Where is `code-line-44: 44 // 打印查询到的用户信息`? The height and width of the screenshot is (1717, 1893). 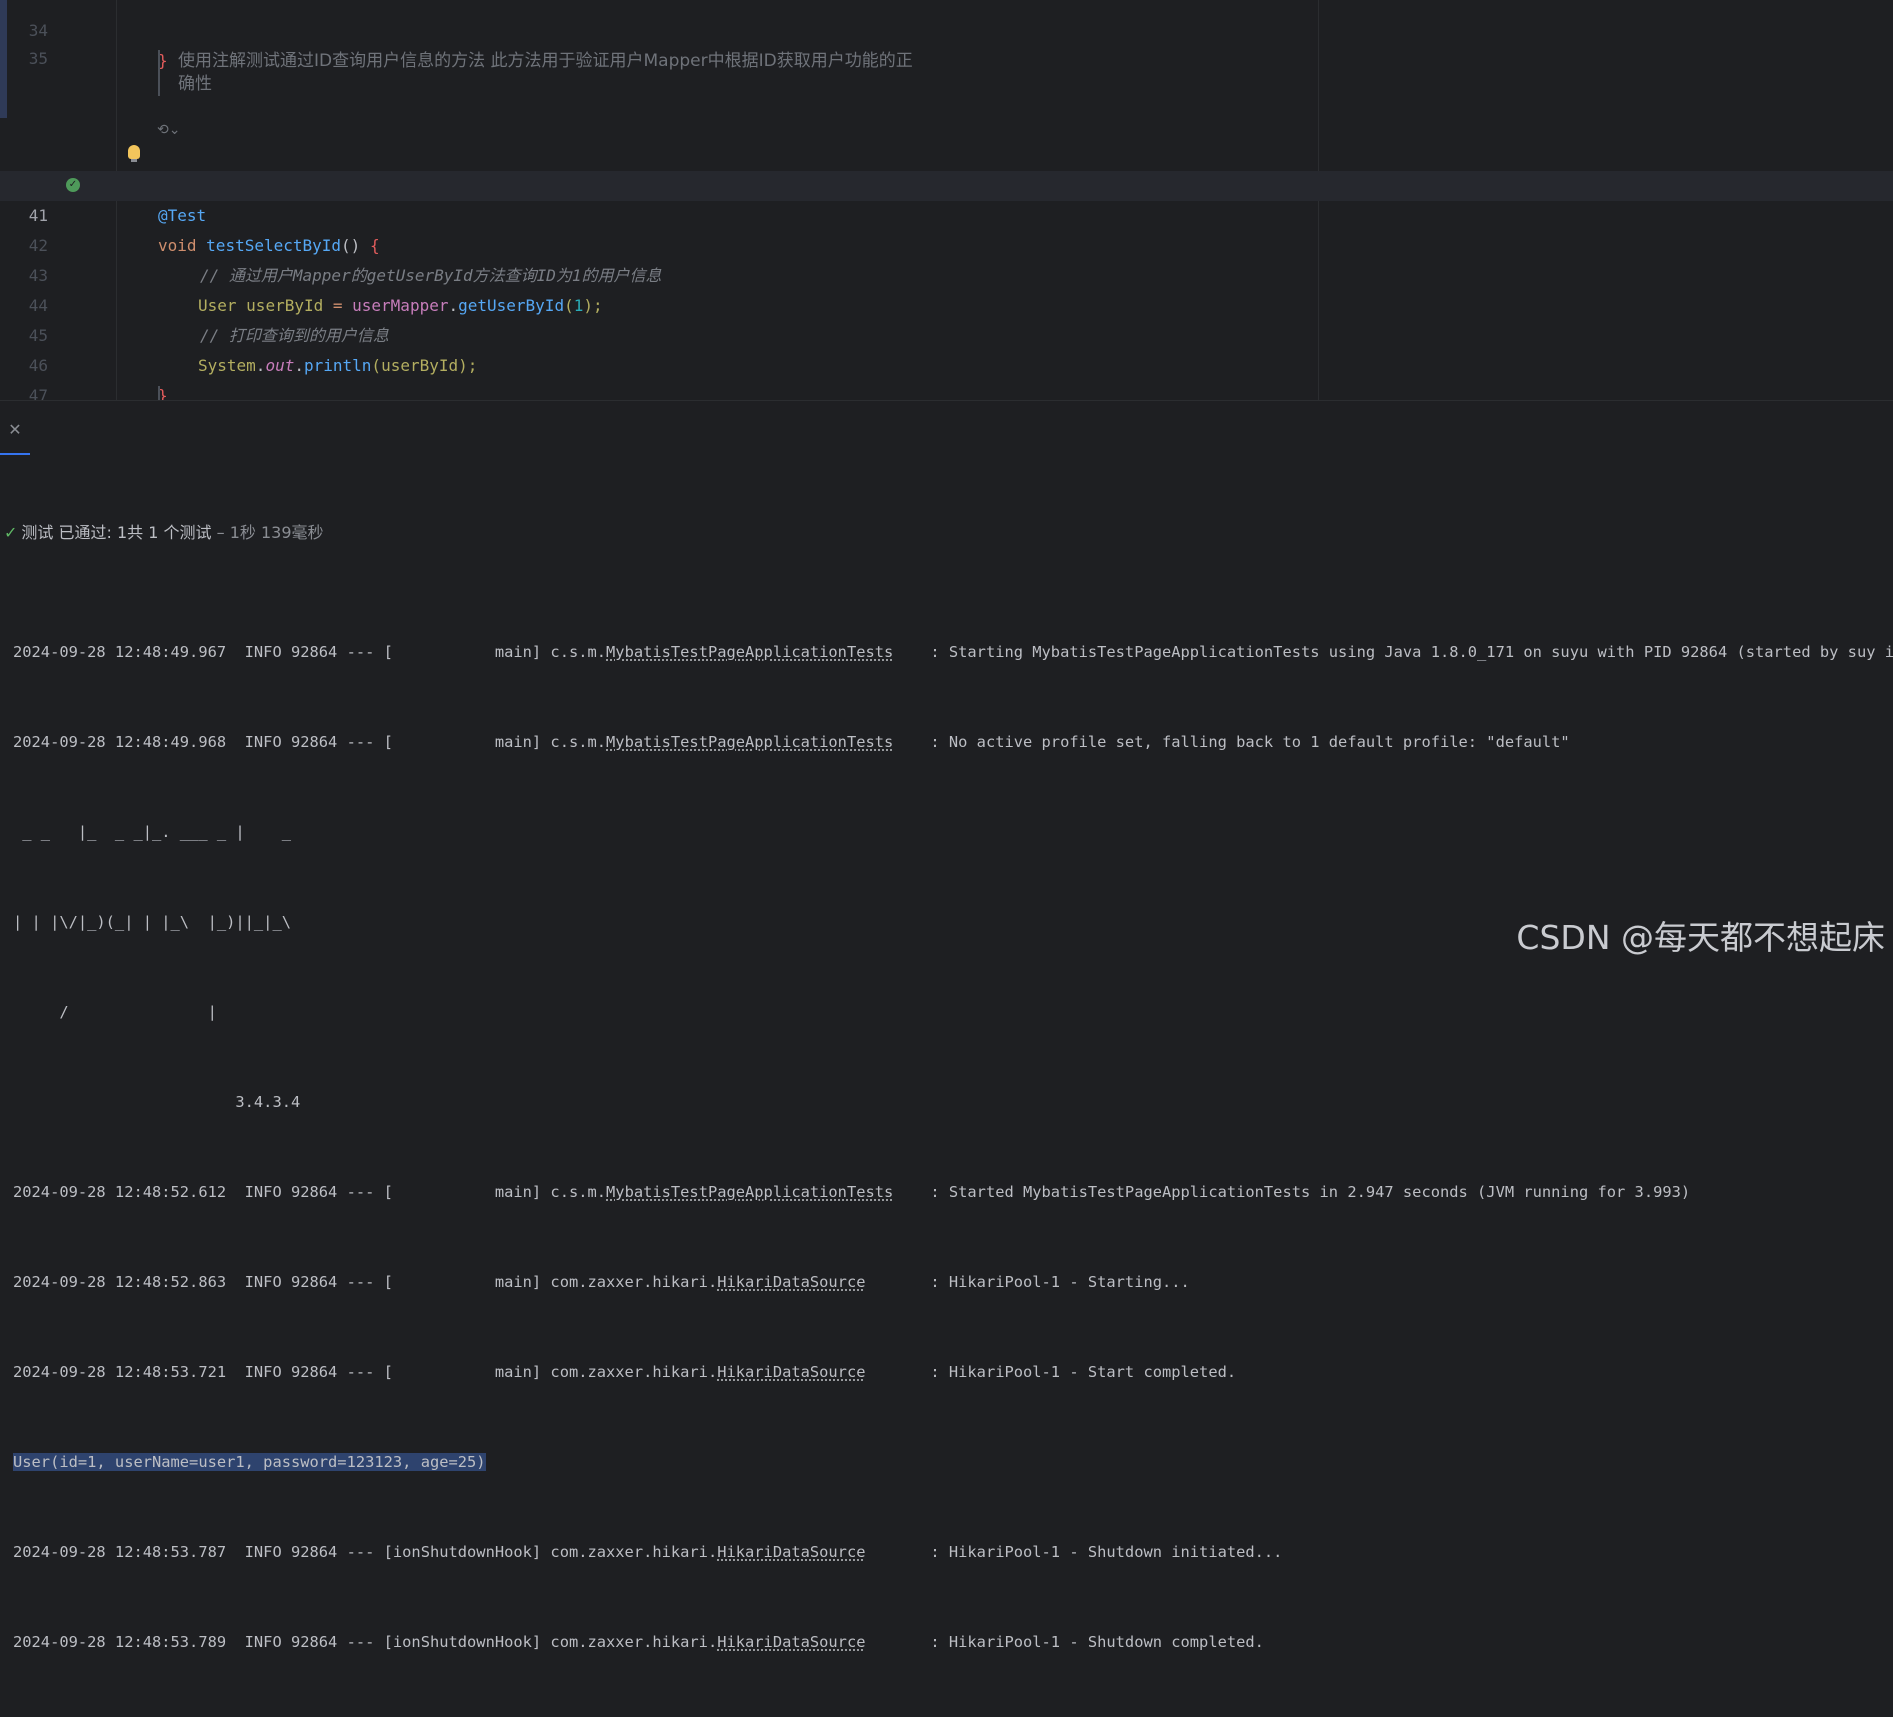
code-line-44: 44 // 打印查询到的用户信息 is located at coordinates (946, 303).